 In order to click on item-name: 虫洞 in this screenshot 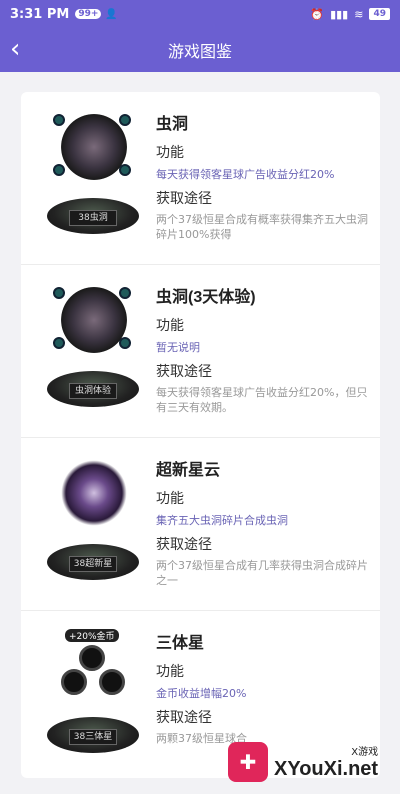, I will do `click(172, 124)`.